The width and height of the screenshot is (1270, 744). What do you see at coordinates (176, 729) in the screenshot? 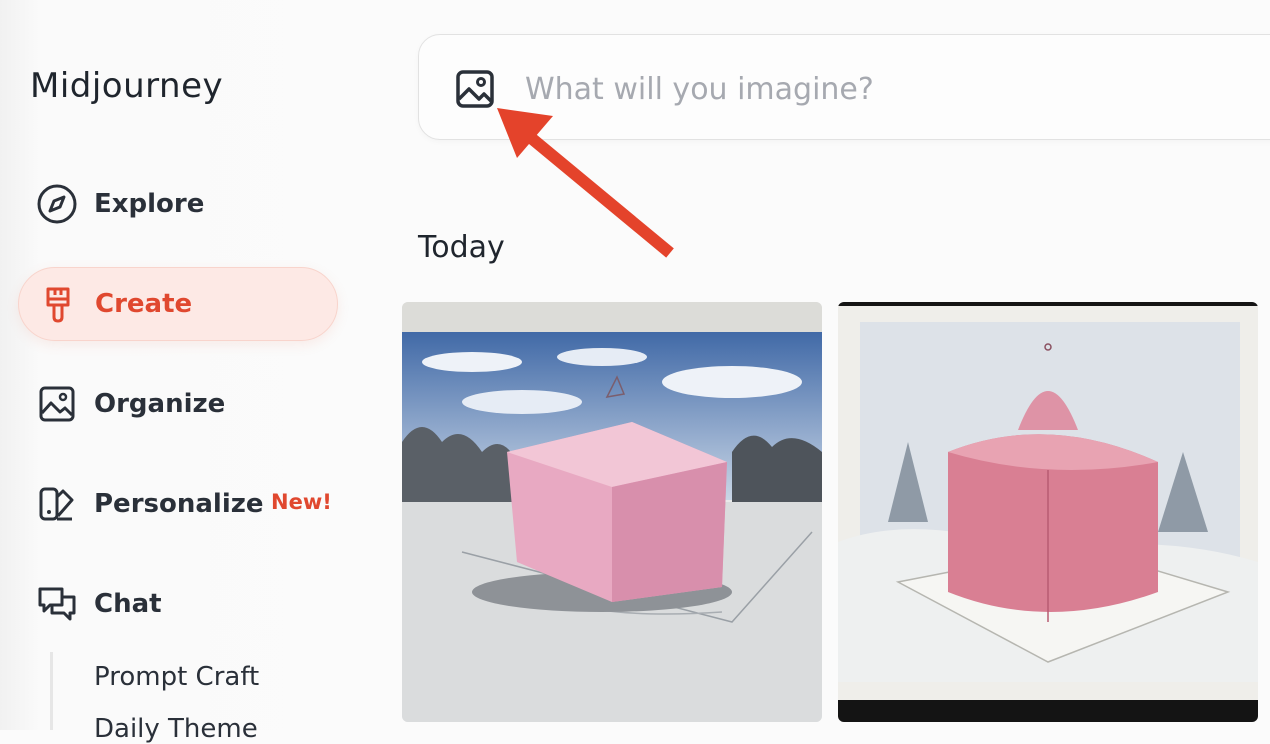
I see `chat-subitem-daily-theme: Daily Theme` at bounding box center [176, 729].